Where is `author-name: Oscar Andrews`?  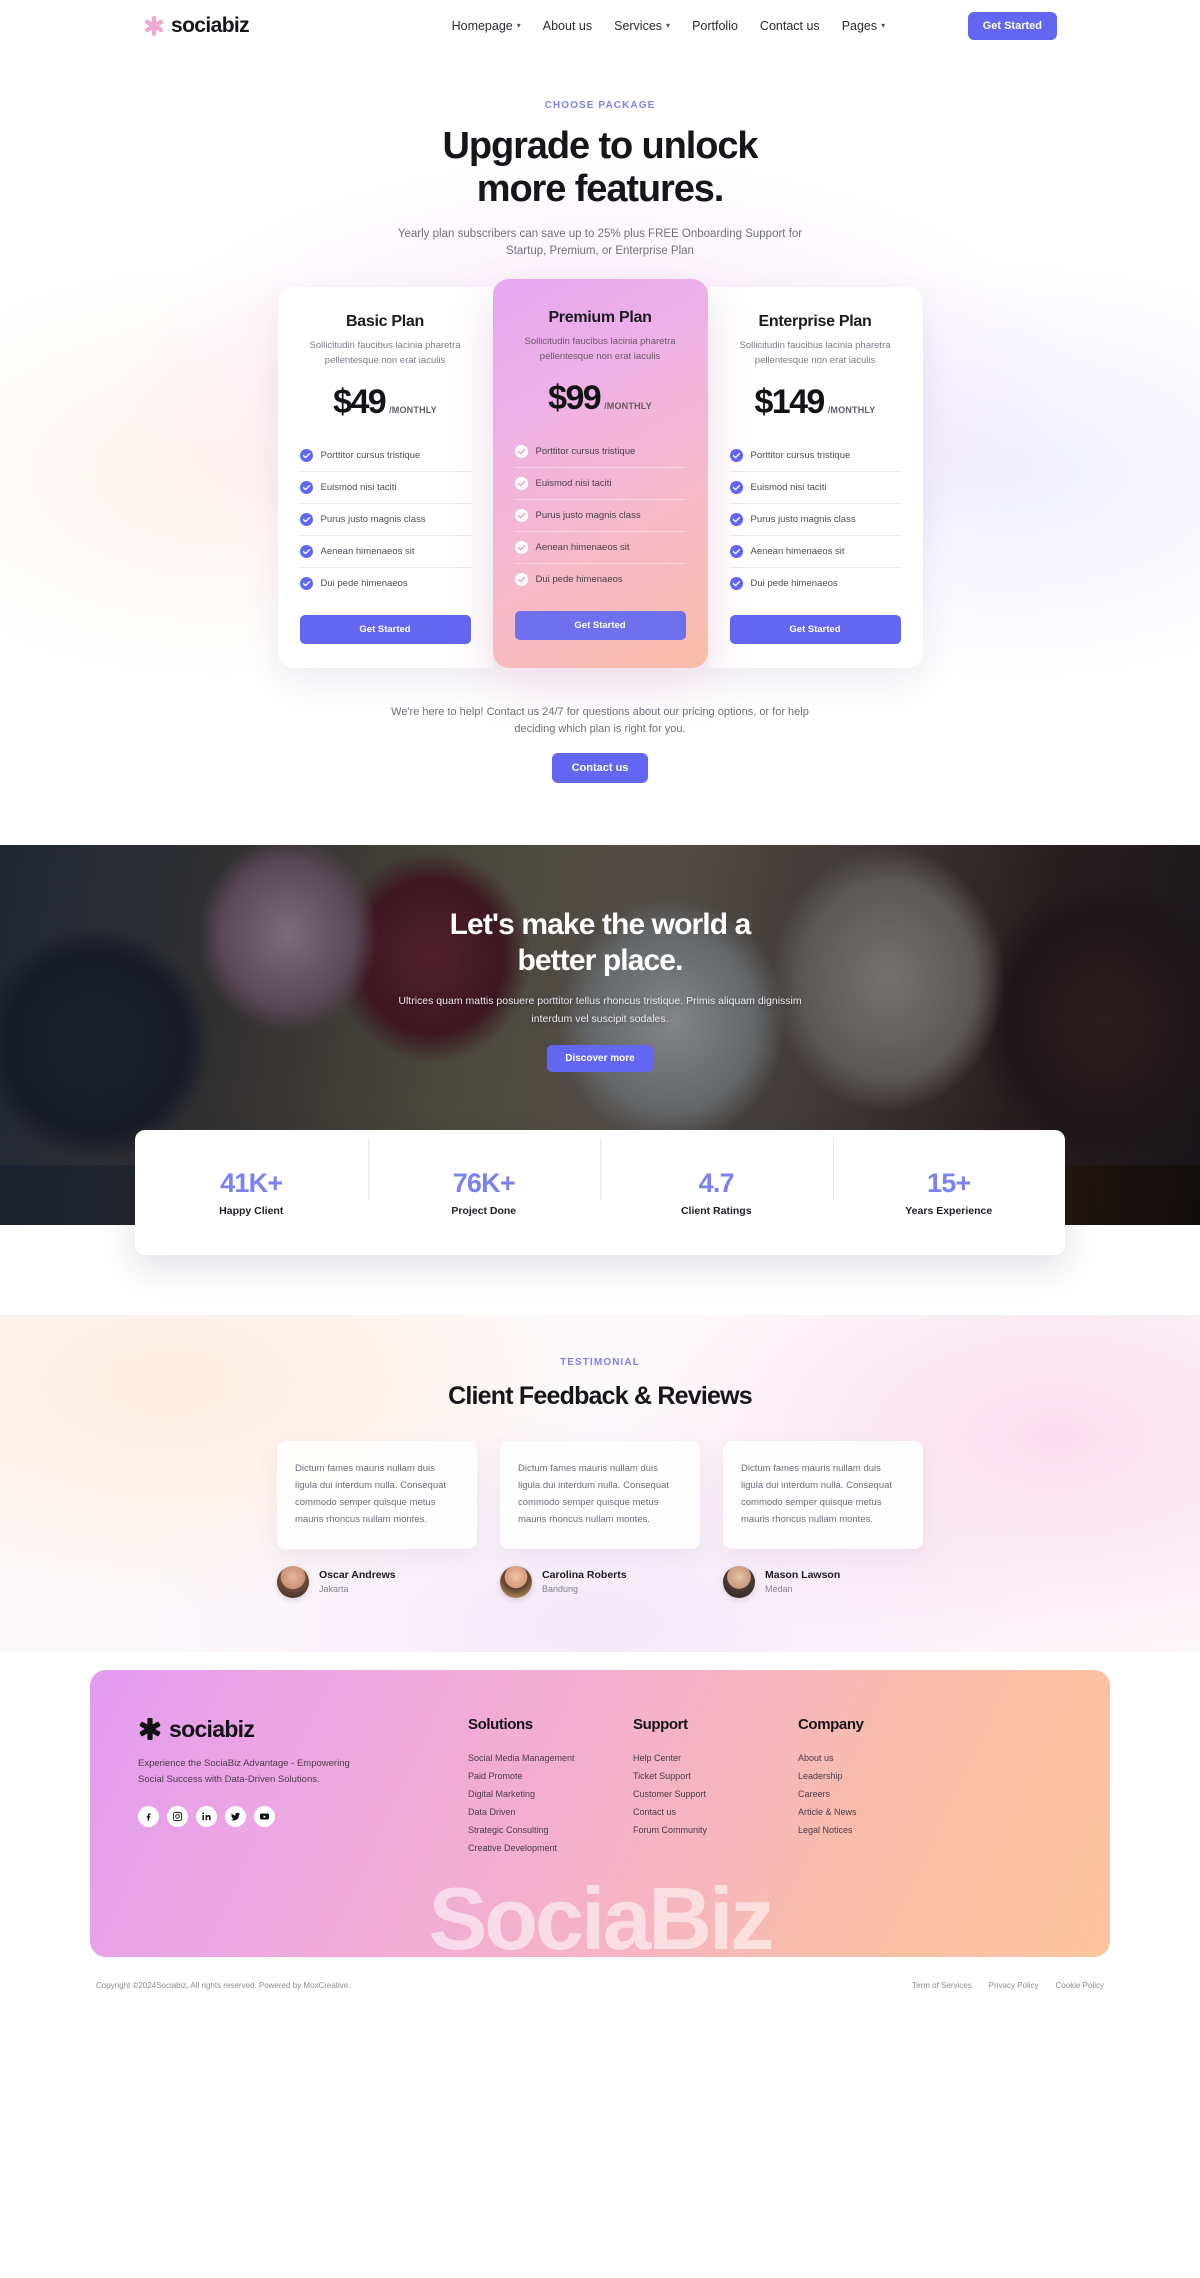 author-name: Oscar Andrews is located at coordinates (357, 1575).